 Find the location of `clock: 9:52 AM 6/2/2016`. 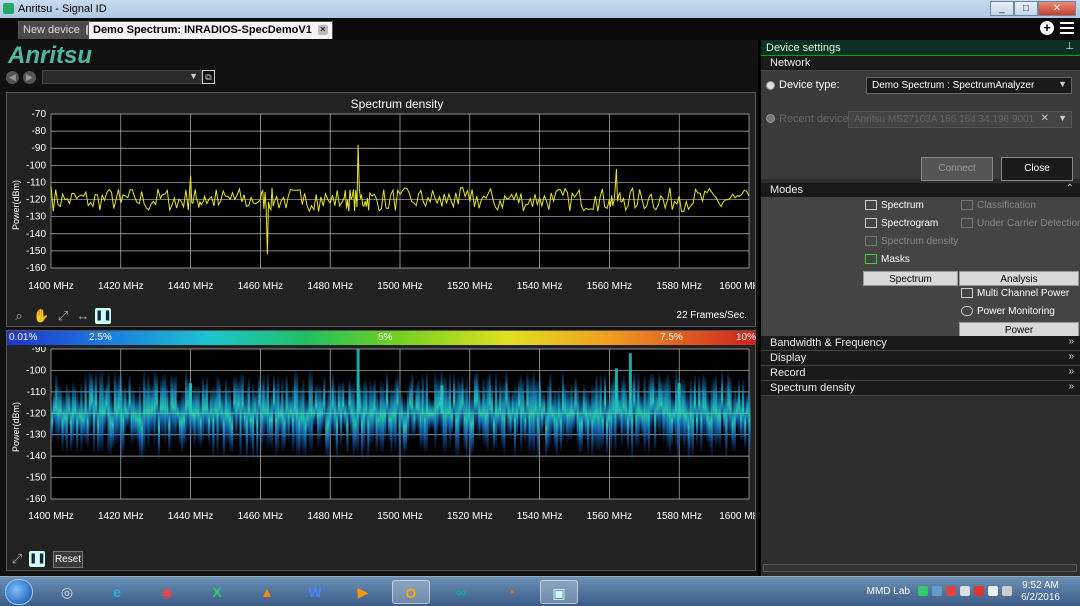

clock: 9:52 AM 6/2/2016 is located at coordinates (1040, 592).